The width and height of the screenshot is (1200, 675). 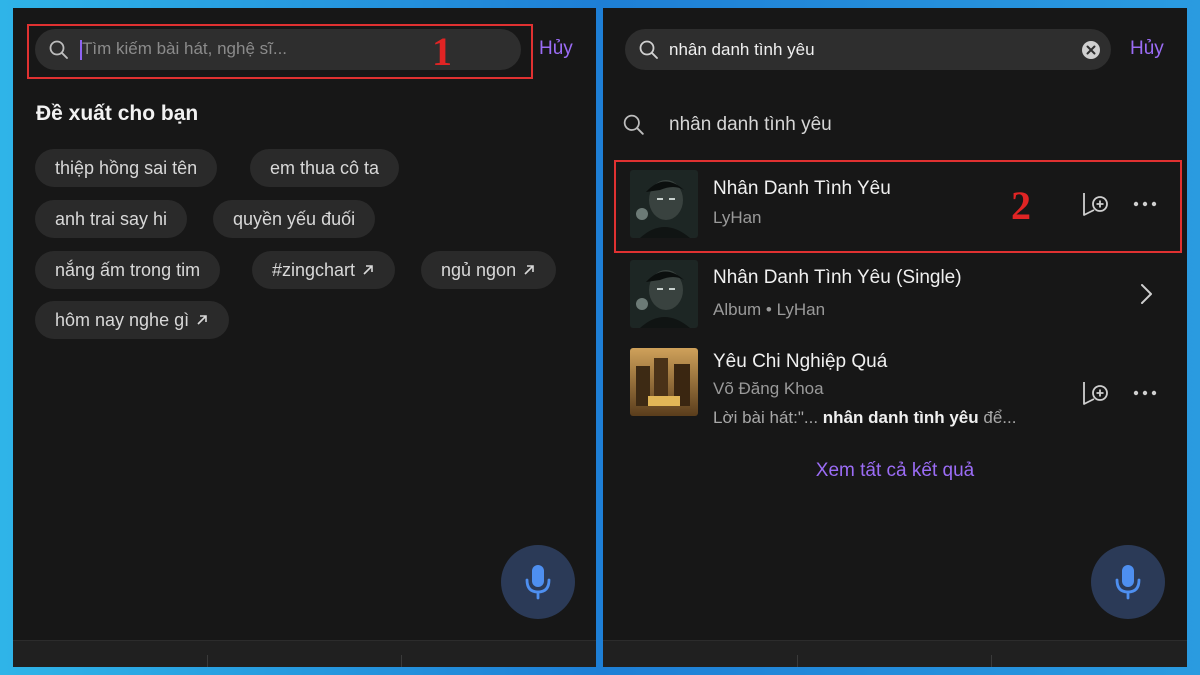 What do you see at coordinates (895, 471) in the screenshot?
I see `see-all-results-link: Xem tất cả kết quả` at bounding box center [895, 471].